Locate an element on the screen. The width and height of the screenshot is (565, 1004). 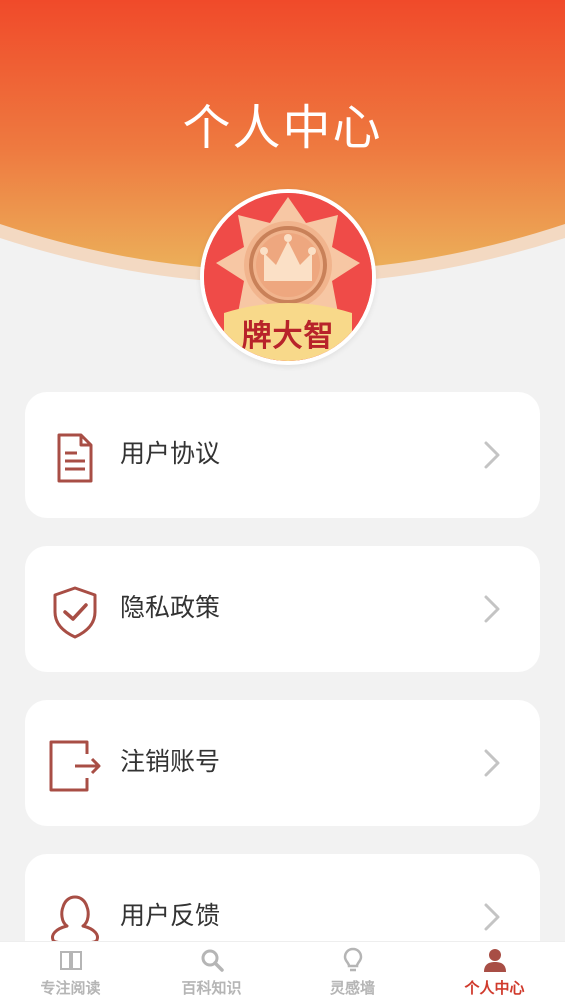
menu-item-privacy-policy: 隐私政策 is located at coordinates (282, 609).